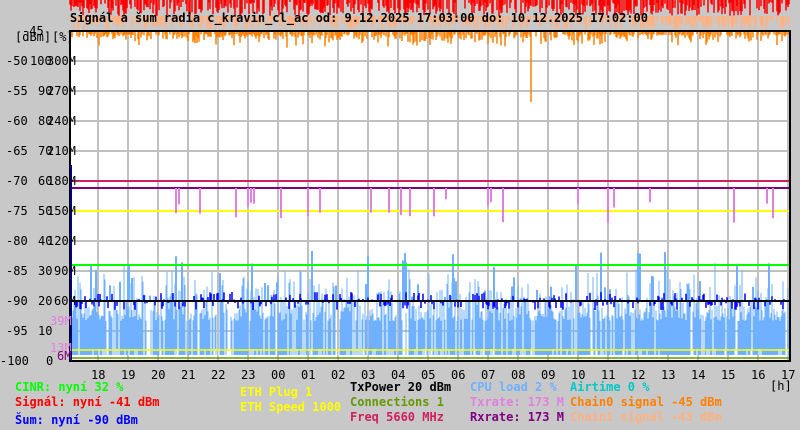 Image resolution: width=800 pixels, height=430 pixels. I want to click on y-tick-pct: 0, so click(50, 361).